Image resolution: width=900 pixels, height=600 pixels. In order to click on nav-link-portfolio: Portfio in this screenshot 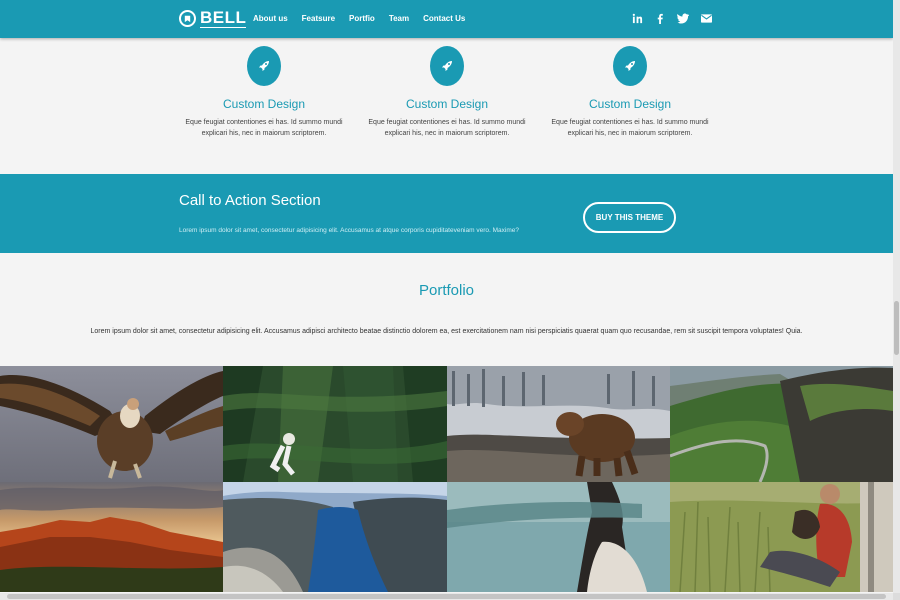, I will do `click(362, 18)`.